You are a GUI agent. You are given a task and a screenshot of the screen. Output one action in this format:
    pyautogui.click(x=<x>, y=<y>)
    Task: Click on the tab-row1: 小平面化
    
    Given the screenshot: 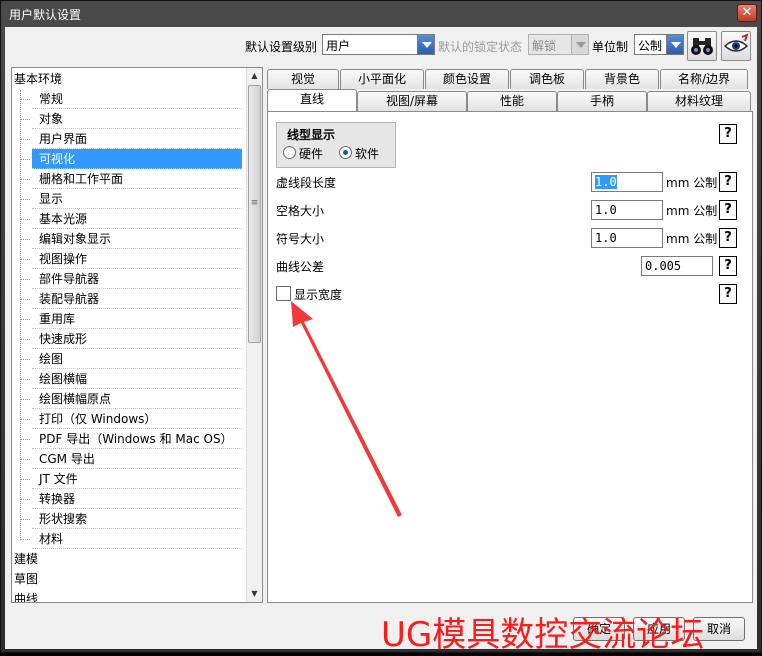 What is the action you would take?
    pyautogui.click(x=382, y=79)
    